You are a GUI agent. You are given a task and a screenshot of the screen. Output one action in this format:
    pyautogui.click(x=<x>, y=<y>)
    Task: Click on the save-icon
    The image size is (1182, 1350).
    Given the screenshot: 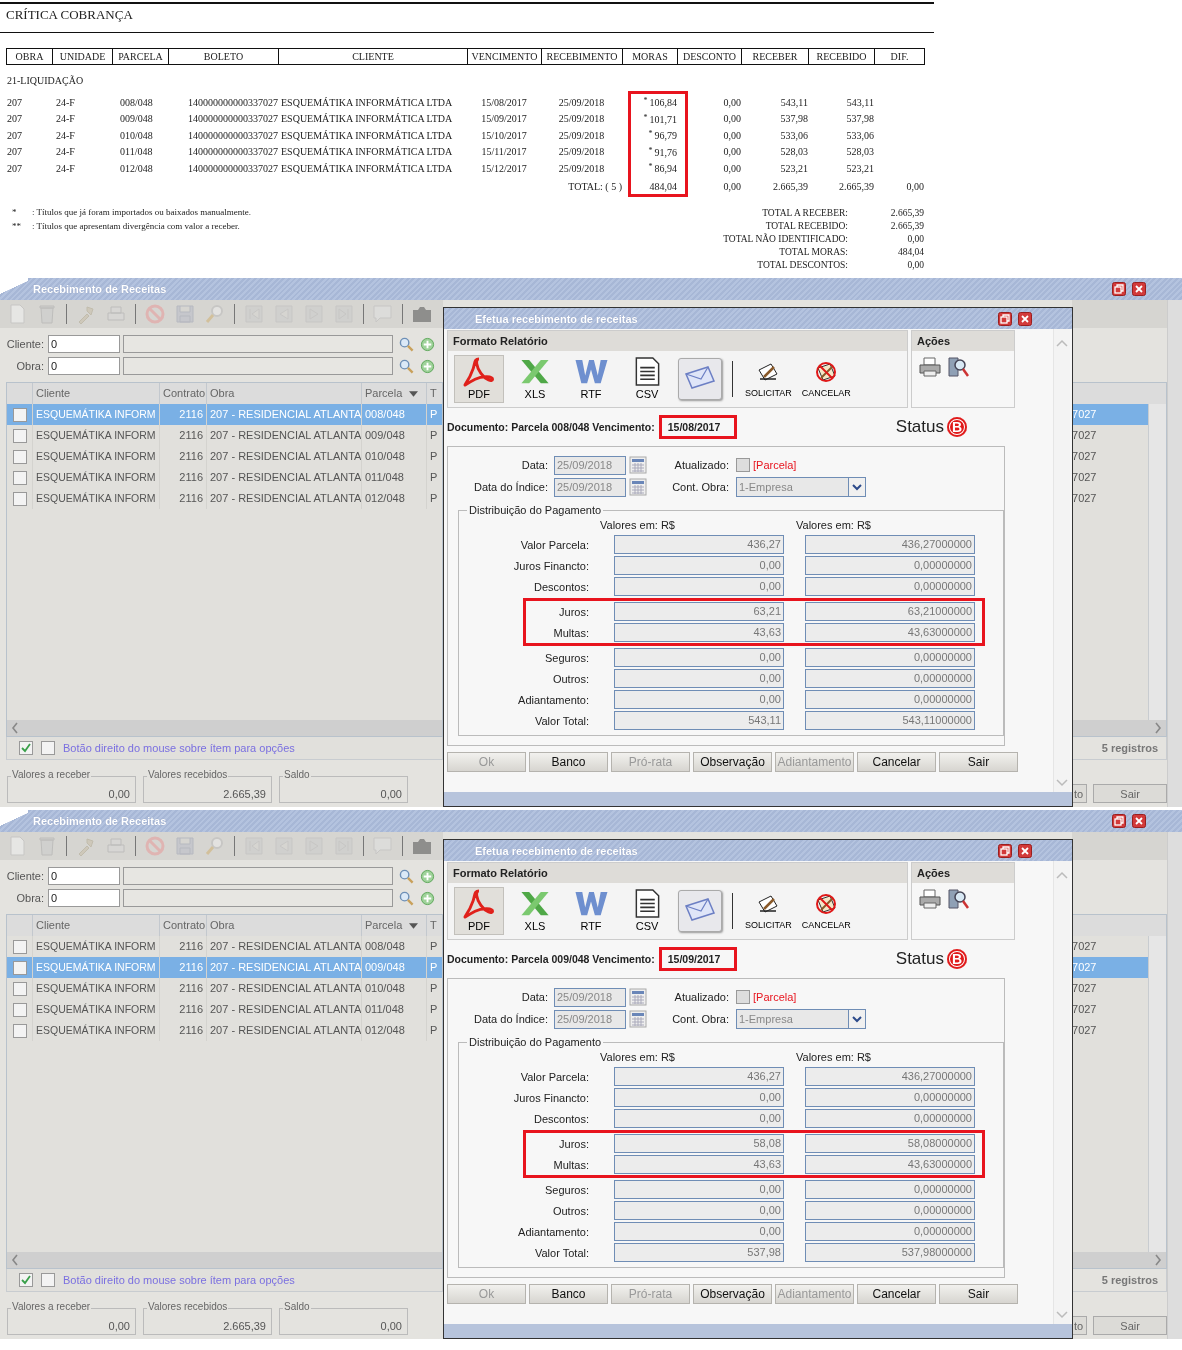 What is the action you would take?
    pyautogui.click(x=185, y=846)
    